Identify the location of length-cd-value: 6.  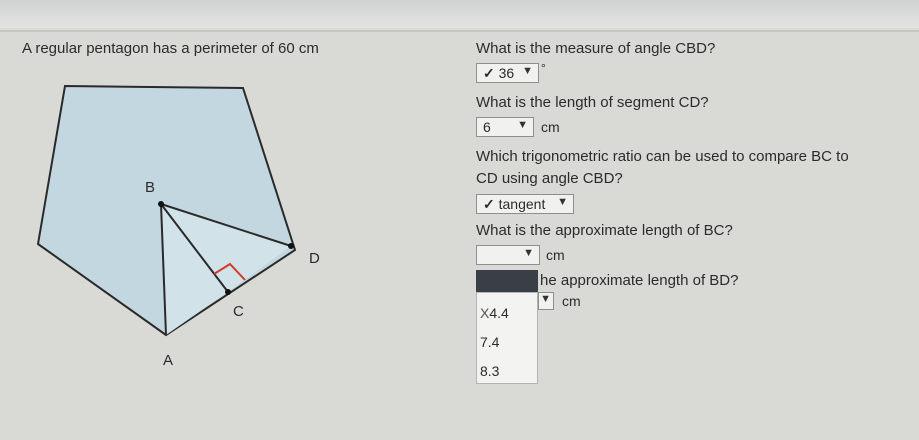
(487, 127).